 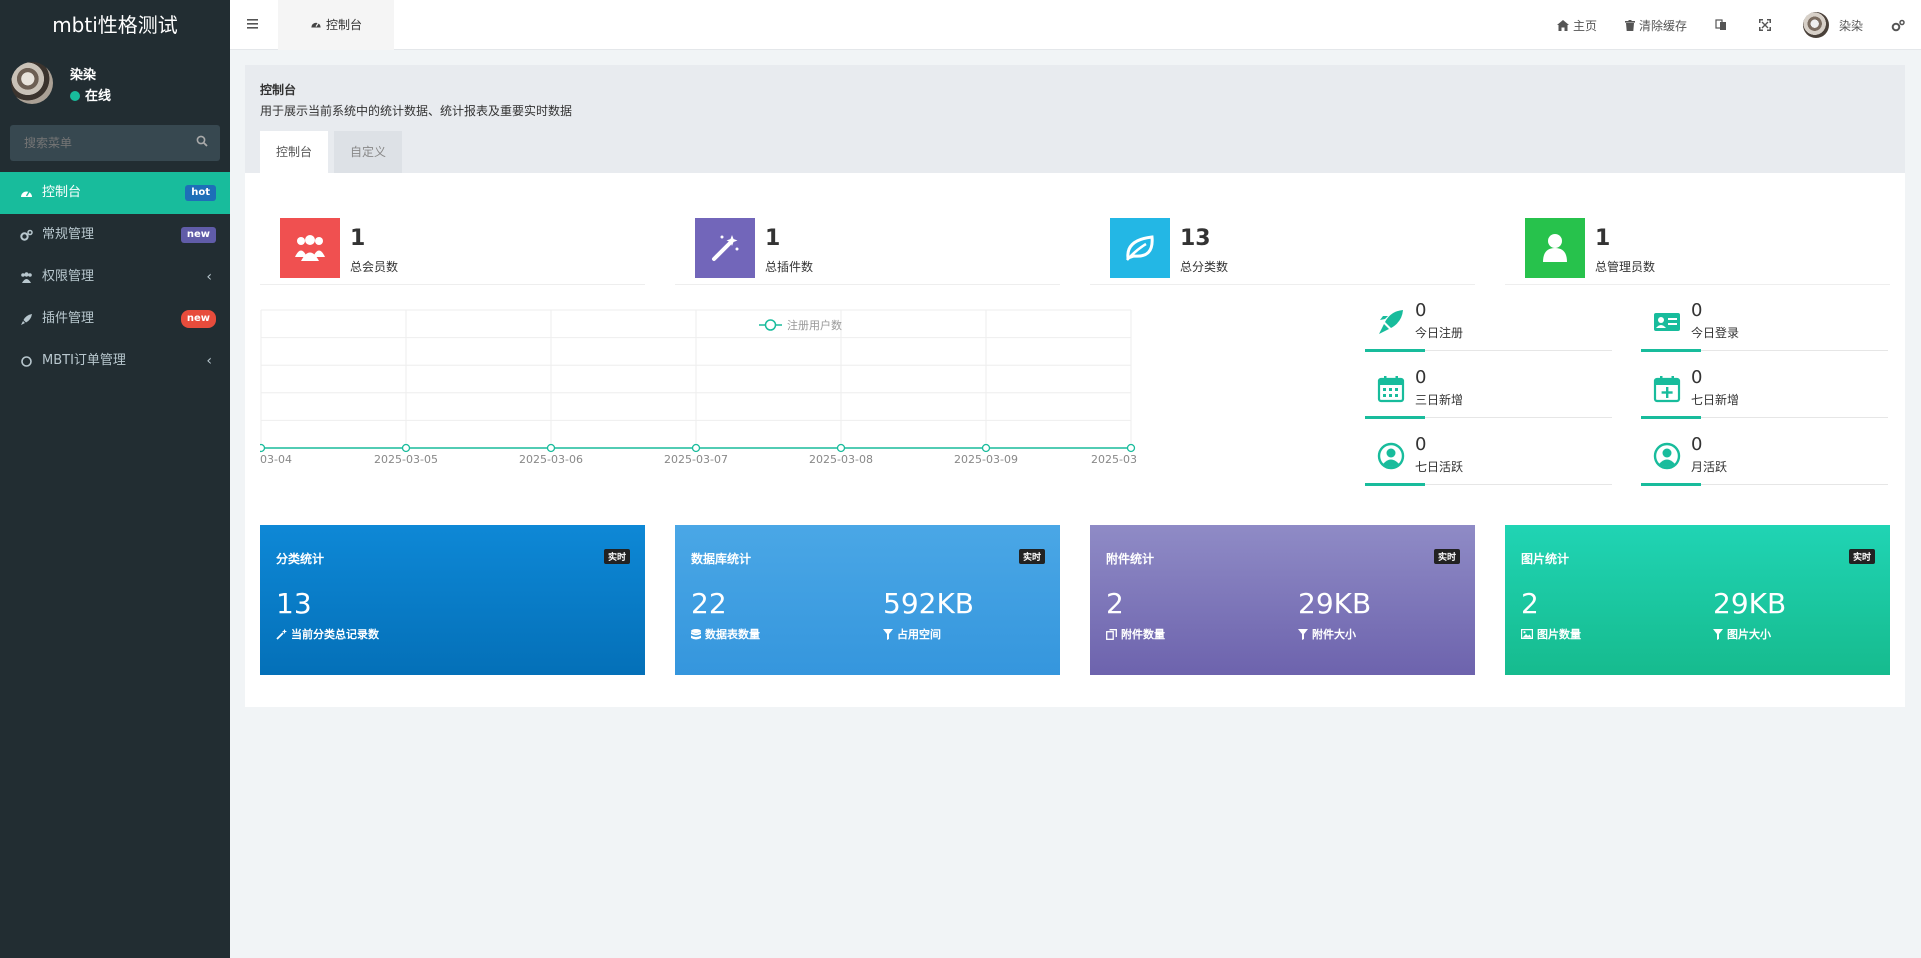 What do you see at coordinates (26, 361) in the screenshot?
I see `circle-icon` at bounding box center [26, 361].